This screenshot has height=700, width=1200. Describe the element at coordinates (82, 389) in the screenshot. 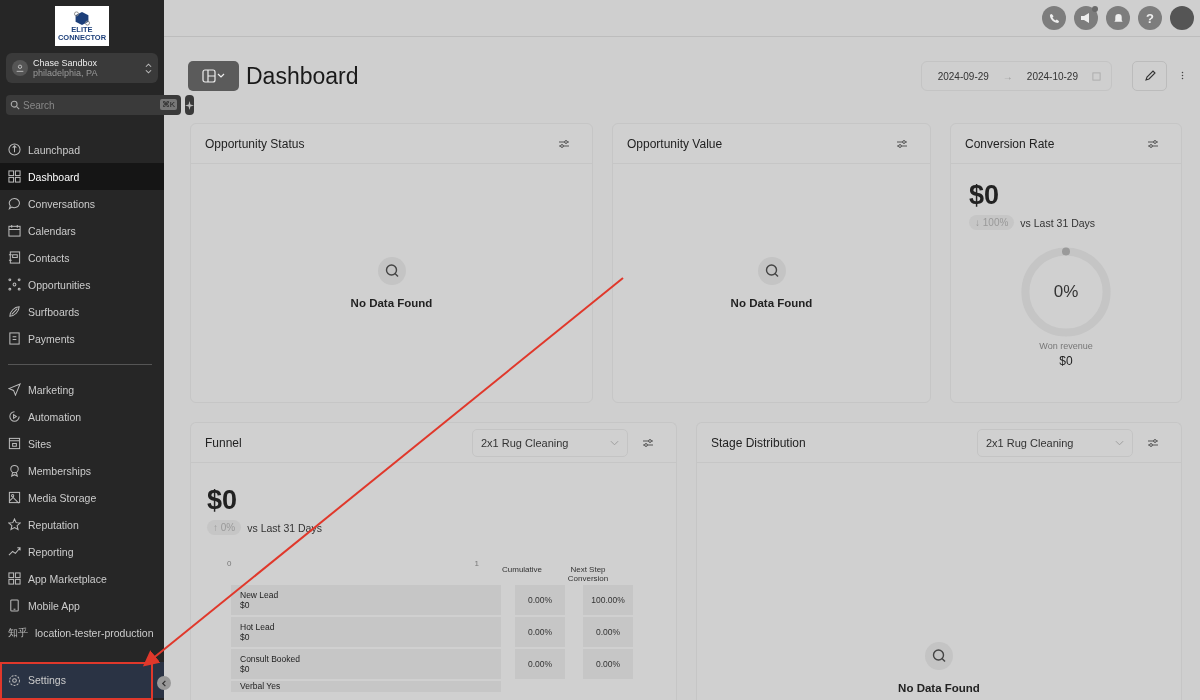

I see `nav-item: Marketing` at that location.